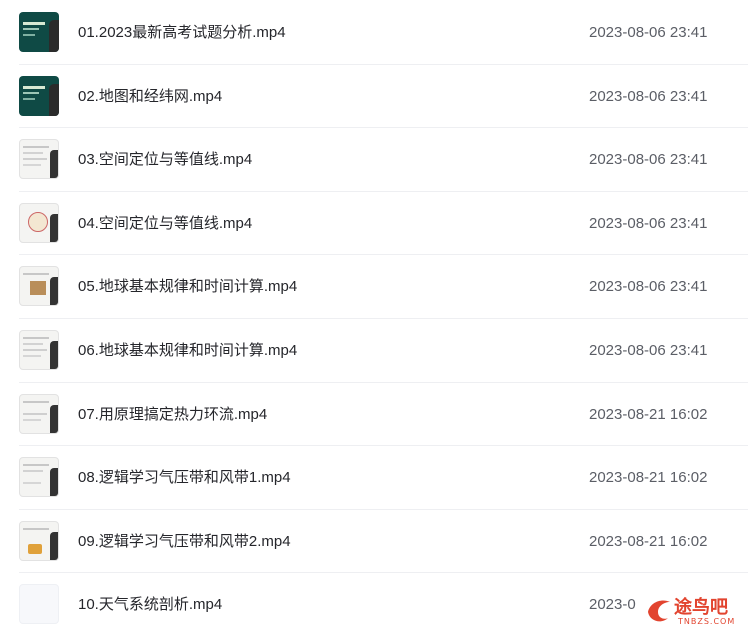  What do you see at coordinates (383, 542) in the screenshot?
I see `file-row: 09.逻辑学习气压带和风带2.mp4 2023-08-21 16:02` at bounding box center [383, 542].